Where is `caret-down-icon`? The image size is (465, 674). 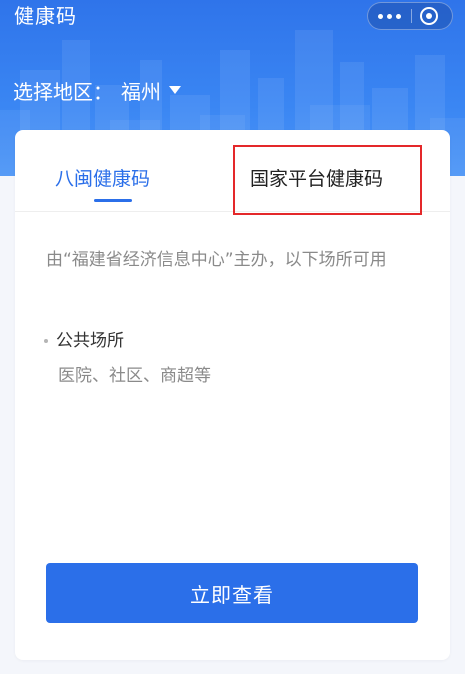
caret-down-icon is located at coordinates (175, 90).